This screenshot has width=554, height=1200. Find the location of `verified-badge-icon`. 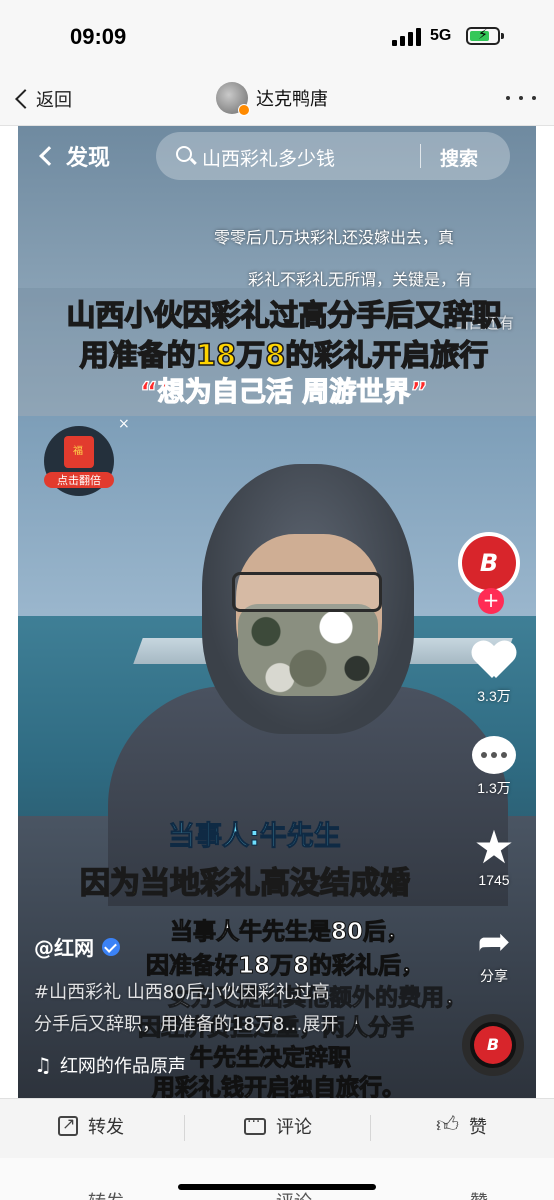

verified-badge-icon is located at coordinates (244, 110).